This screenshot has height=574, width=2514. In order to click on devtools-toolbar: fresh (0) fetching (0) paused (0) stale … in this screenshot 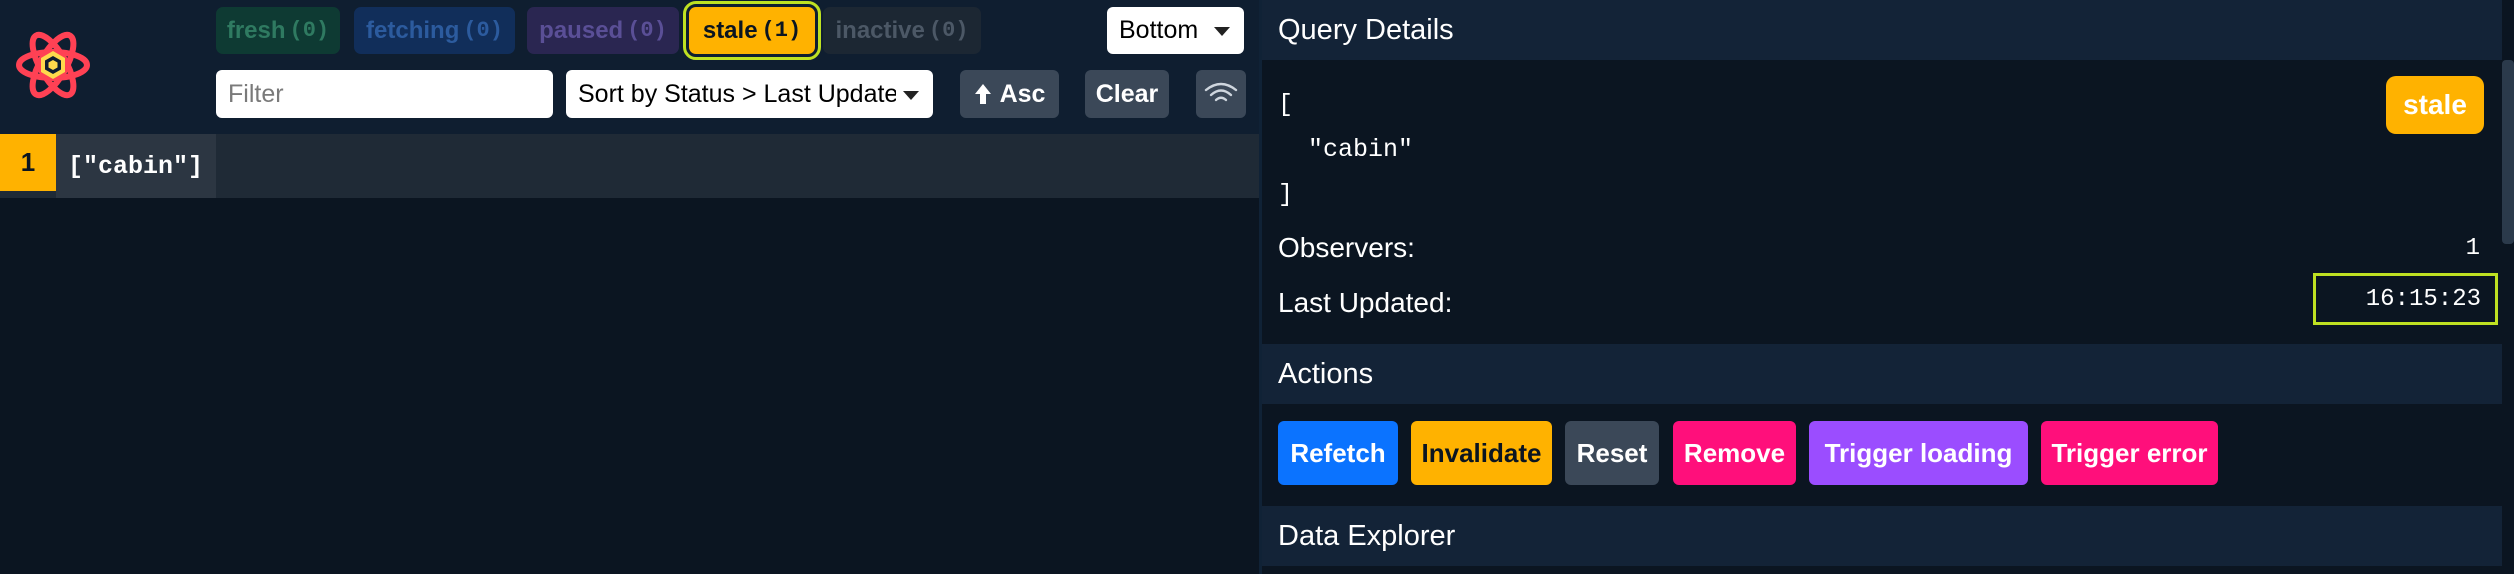, I will do `click(629, 67)`.